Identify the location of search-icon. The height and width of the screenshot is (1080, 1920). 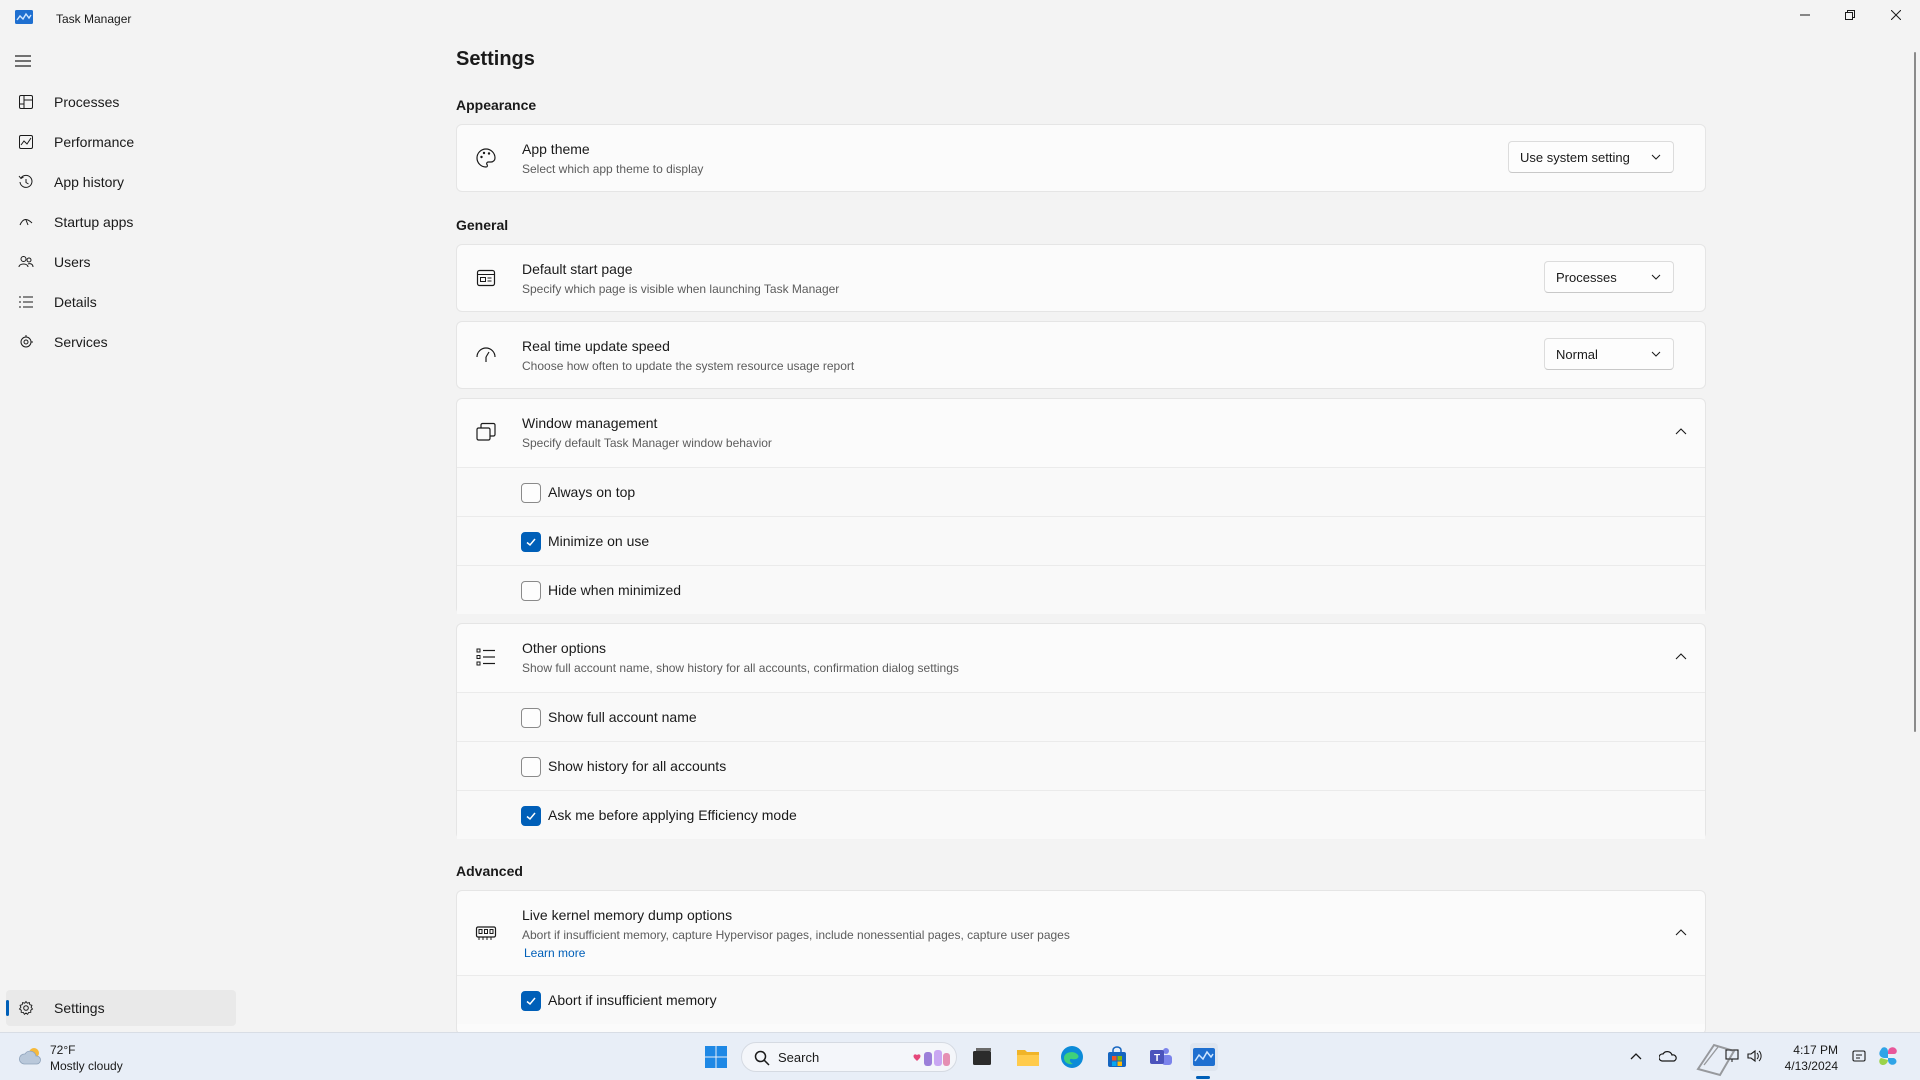
(762, 1058).